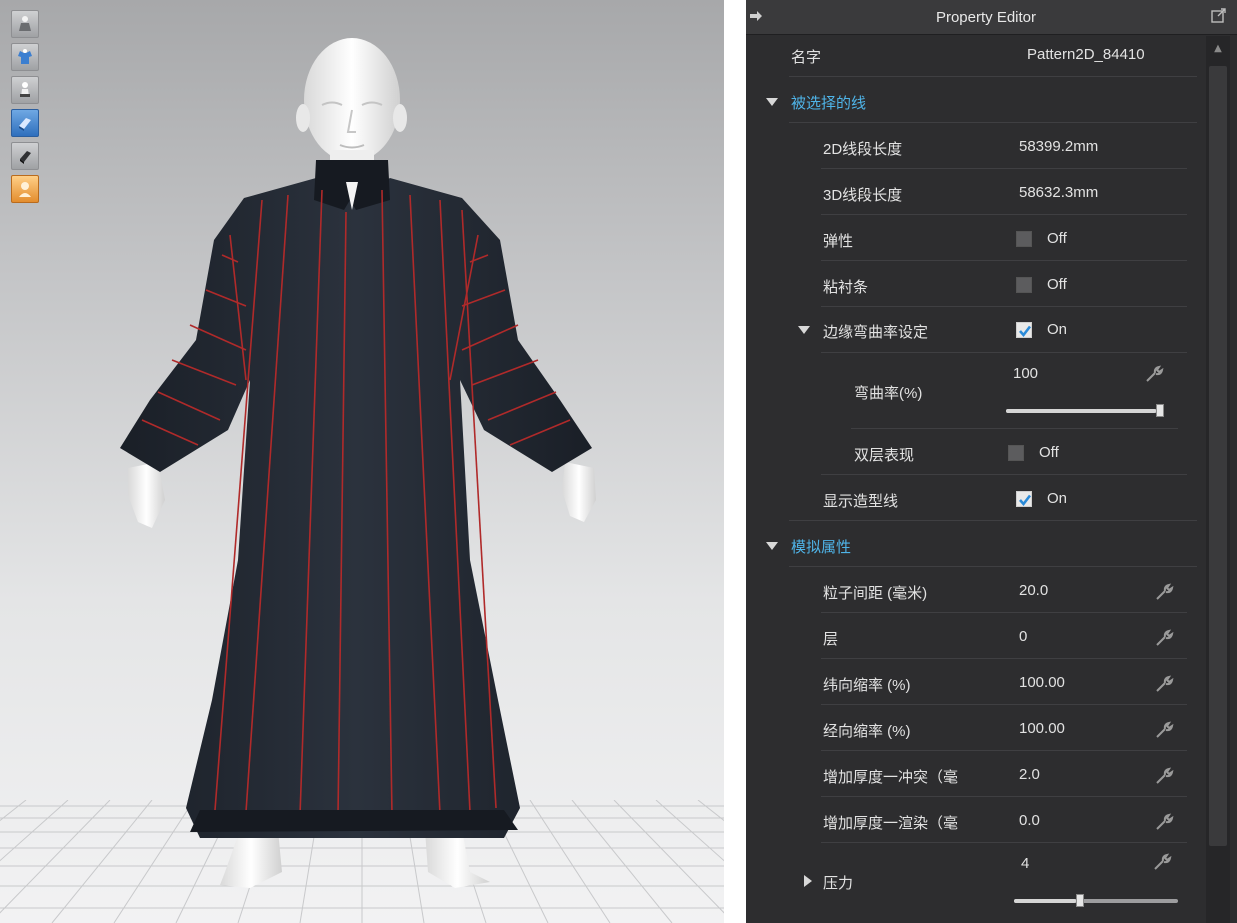  Describe the element at coordinates (1029, 820) in the screenshot. I see `thickness-render-value: 0.0` at that location.